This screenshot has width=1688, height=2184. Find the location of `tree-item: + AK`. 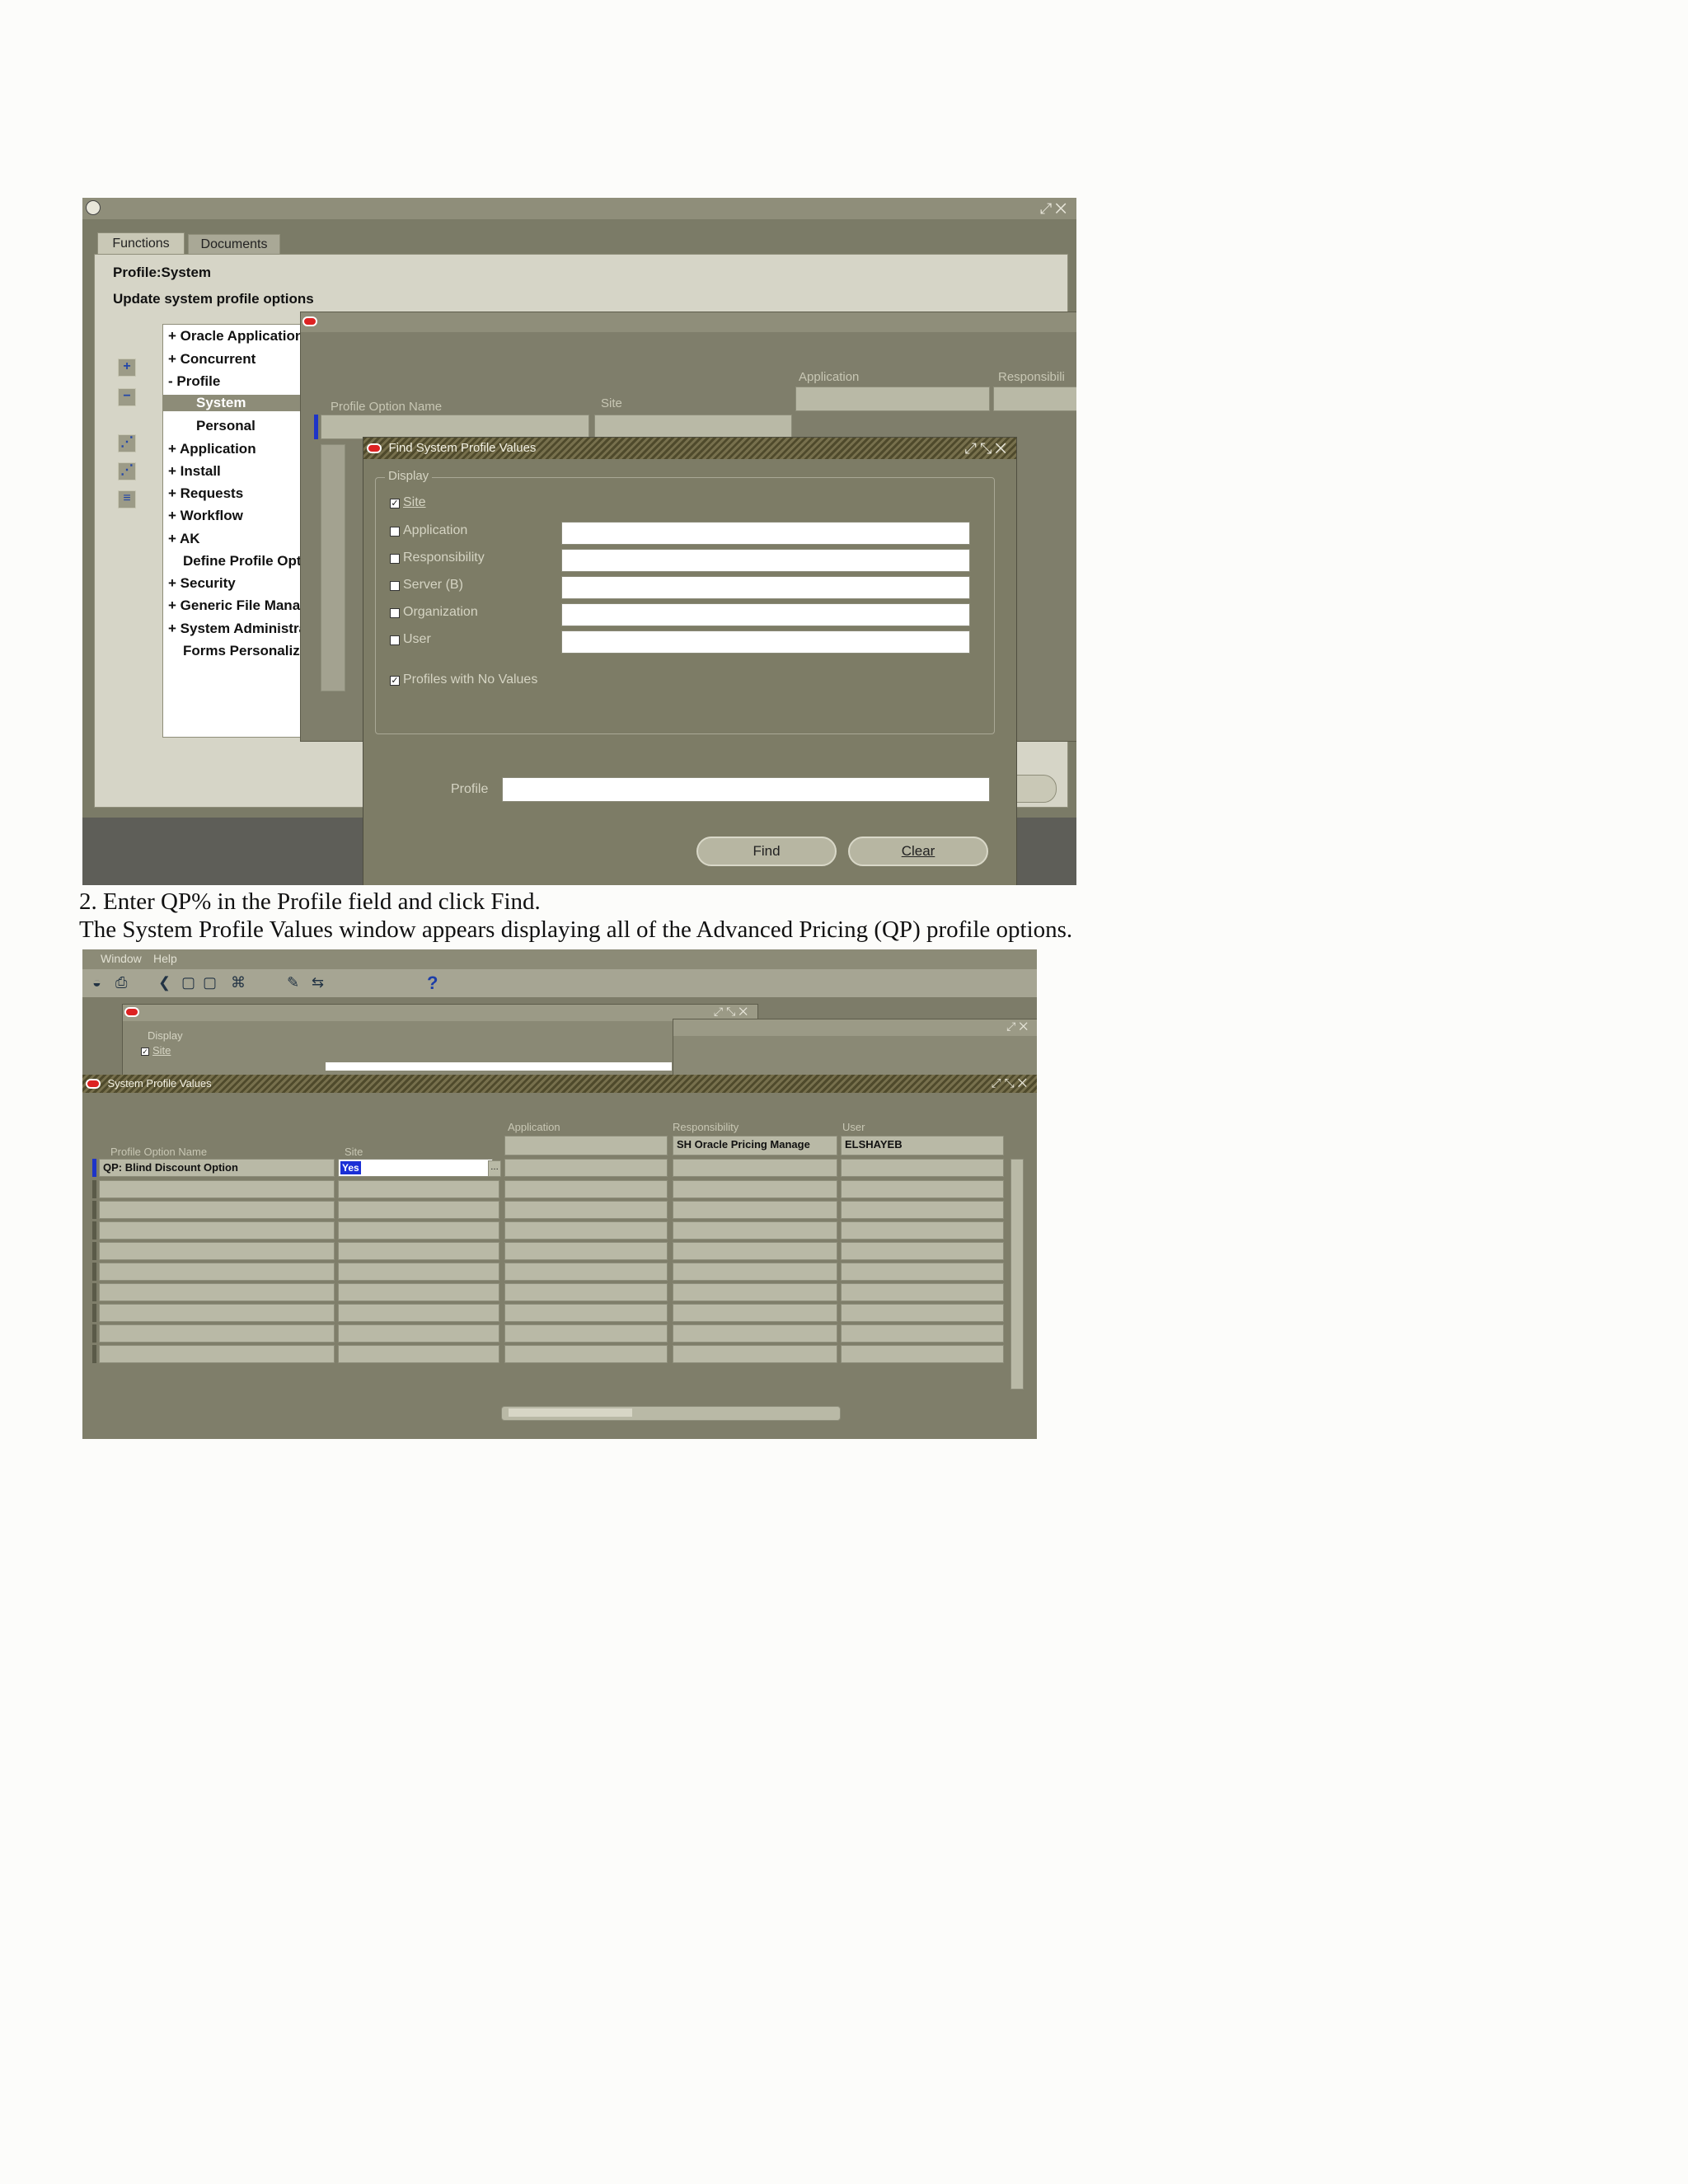

tree-item: + AK is located at coordinates (184, 539).